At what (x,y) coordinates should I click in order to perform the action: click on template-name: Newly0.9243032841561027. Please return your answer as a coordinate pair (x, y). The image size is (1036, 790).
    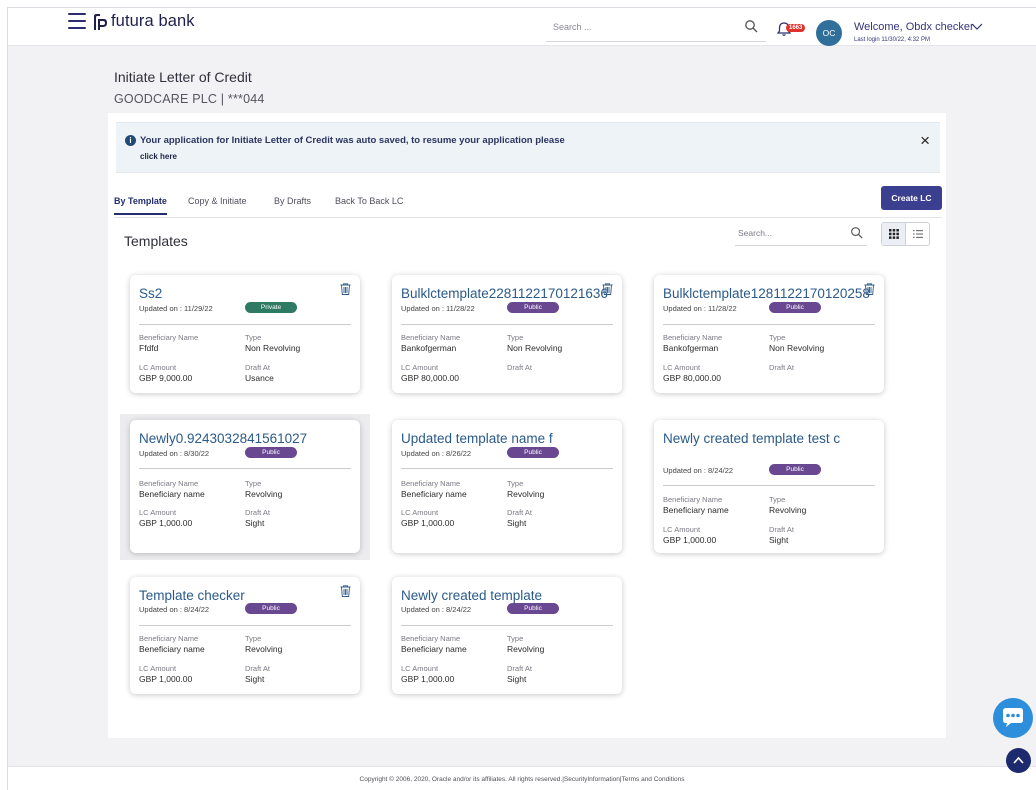
    Looking at the image, I should click on (239, 439).